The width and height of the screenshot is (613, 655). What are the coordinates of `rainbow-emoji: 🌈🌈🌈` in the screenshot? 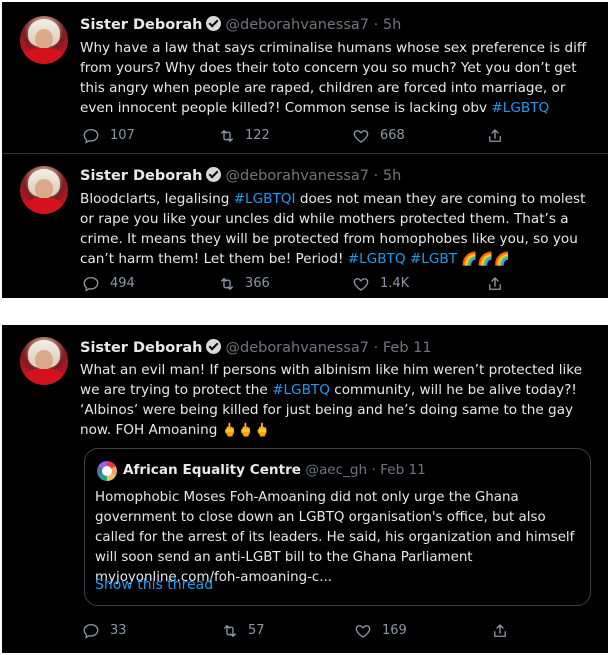 It's located at (483, 259).